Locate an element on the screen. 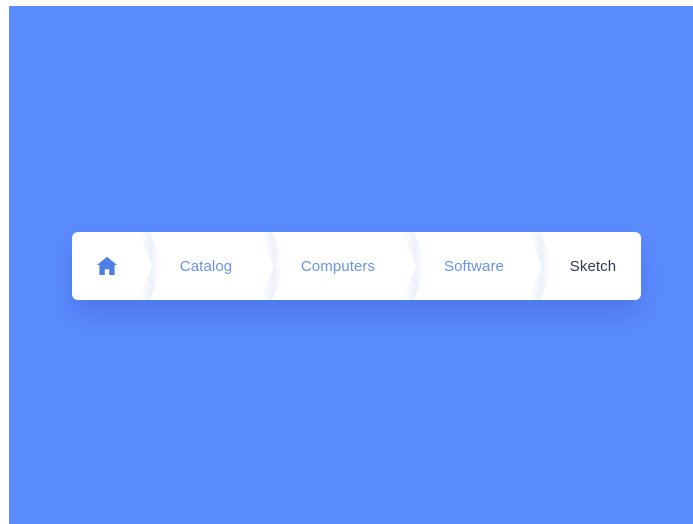 This screenshot has width=693, height=524. breadcrumb-item-computers: Computers is located at coordinates (338, 266).